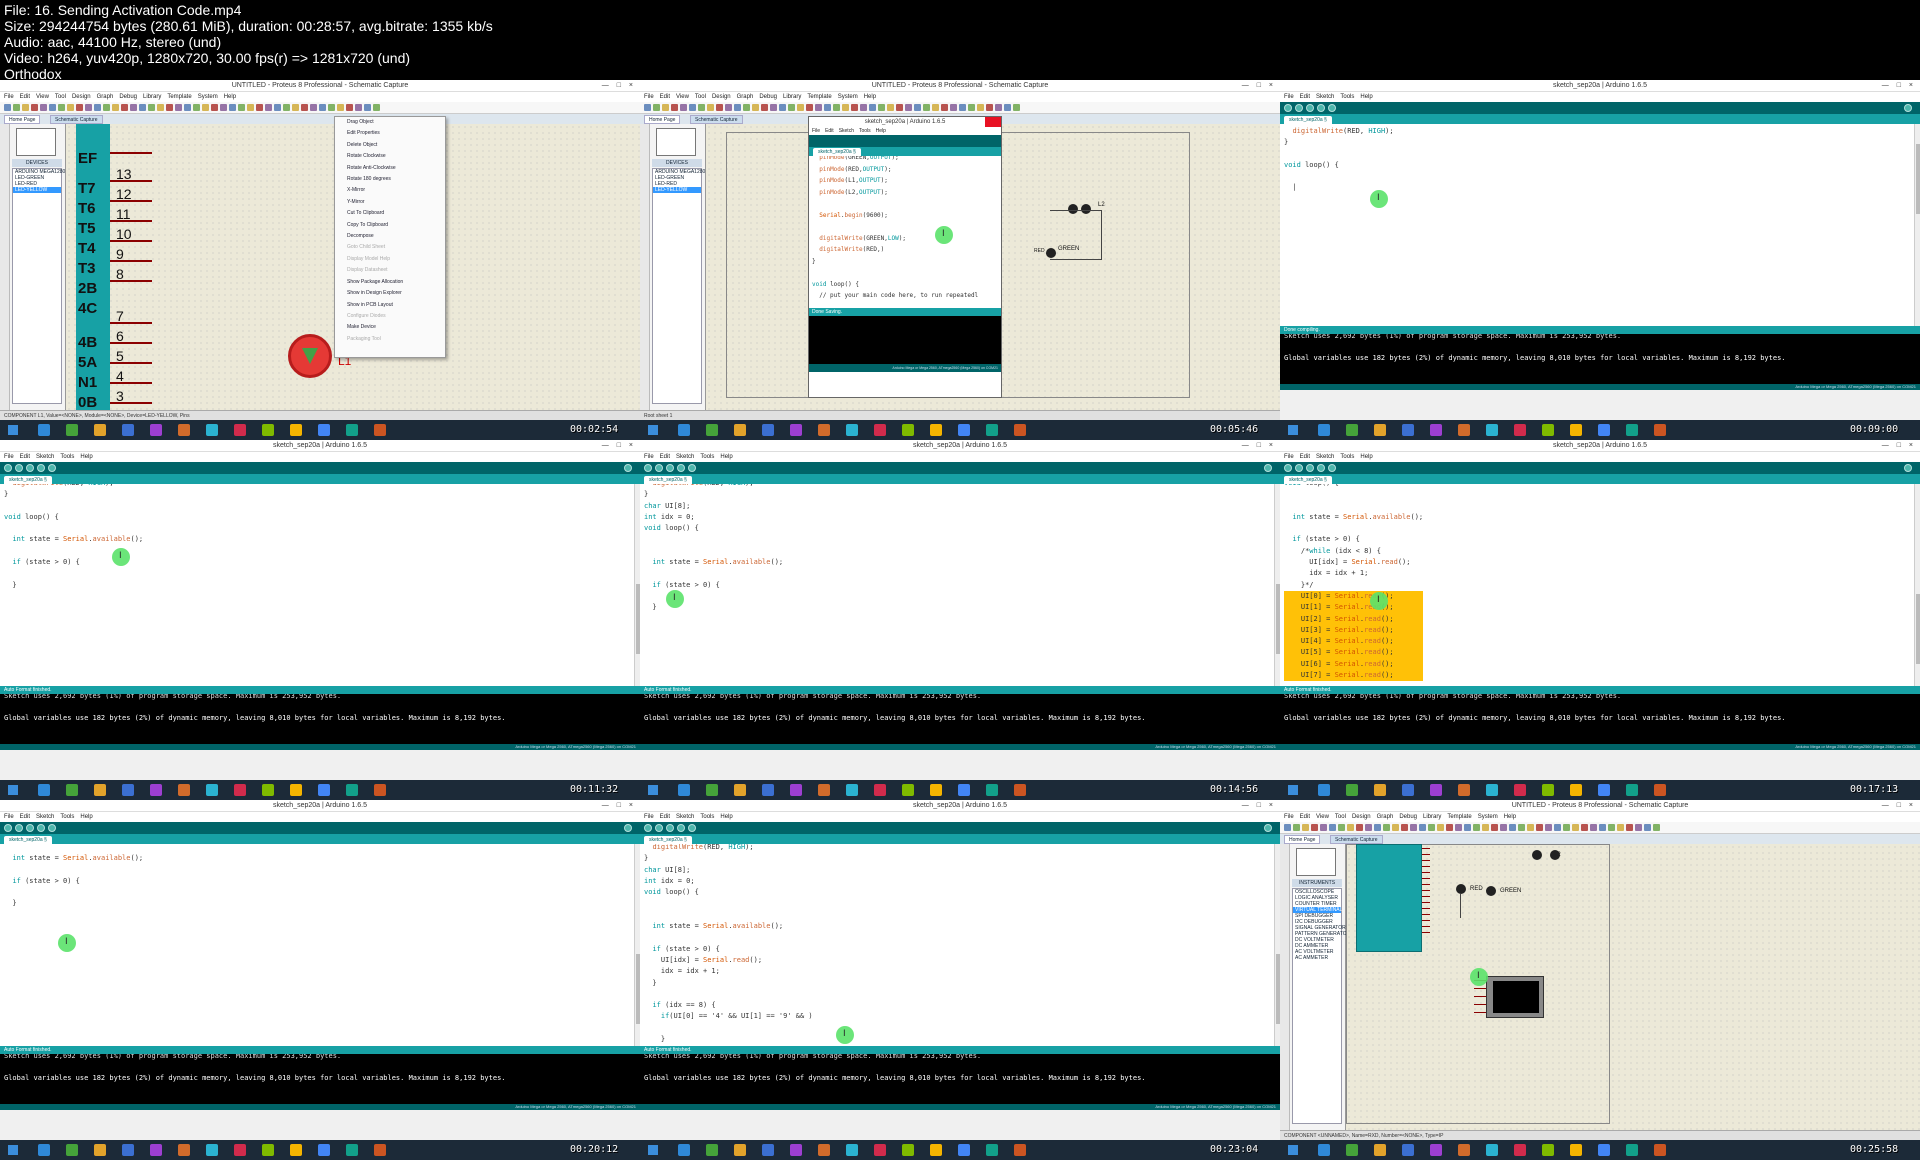 Image resolution: width=1920 pixels, height=1160 pixels. Describe the element at coordinates (865, 131) in the screenshot. I see `menu-item: Tools` at that location.